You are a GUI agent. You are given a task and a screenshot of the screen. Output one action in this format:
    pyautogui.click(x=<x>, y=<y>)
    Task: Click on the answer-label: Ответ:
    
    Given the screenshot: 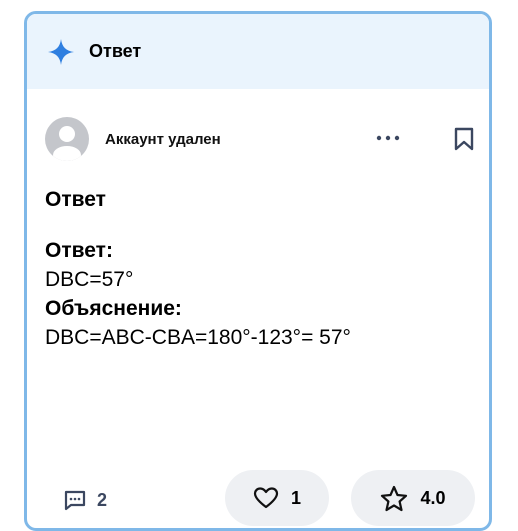 What is the action you would take?
    pyautogui.click(x=79, y=250)
    